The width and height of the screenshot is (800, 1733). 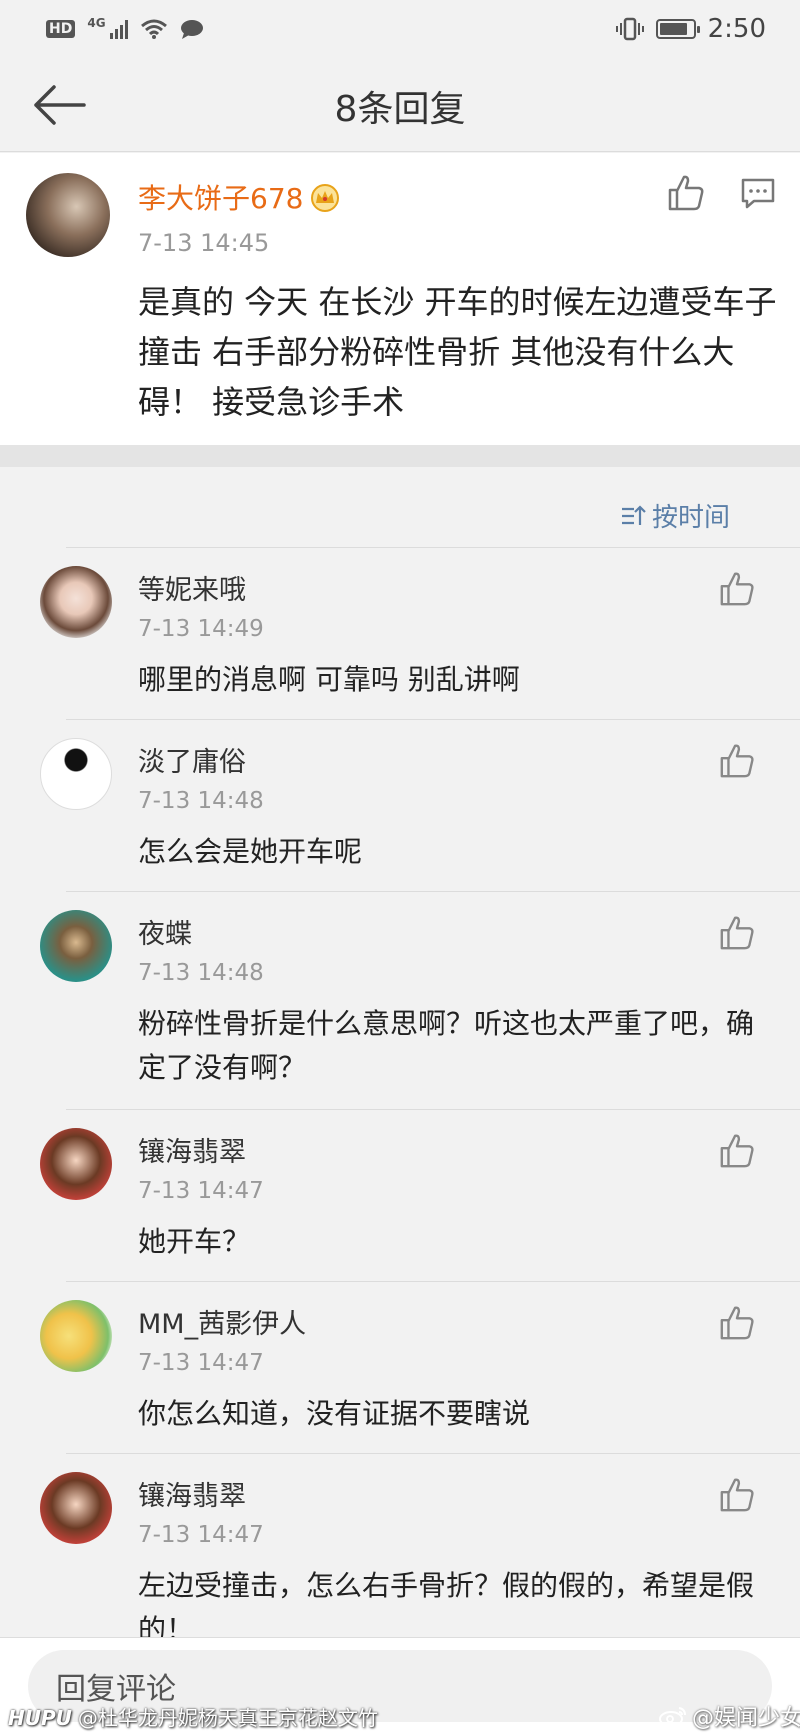 I want to click on status-bar: HD 4G 2:50, so click(x=400, y=29).